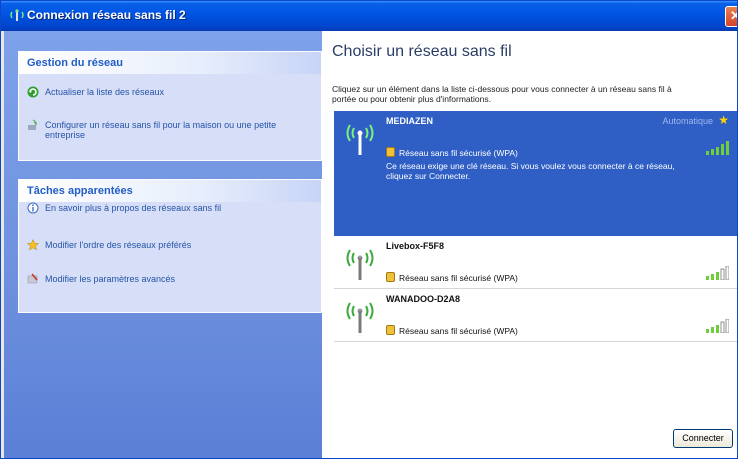 This screenshot has width=738, height=459. I want to click on star-icon, so click(33, 245).